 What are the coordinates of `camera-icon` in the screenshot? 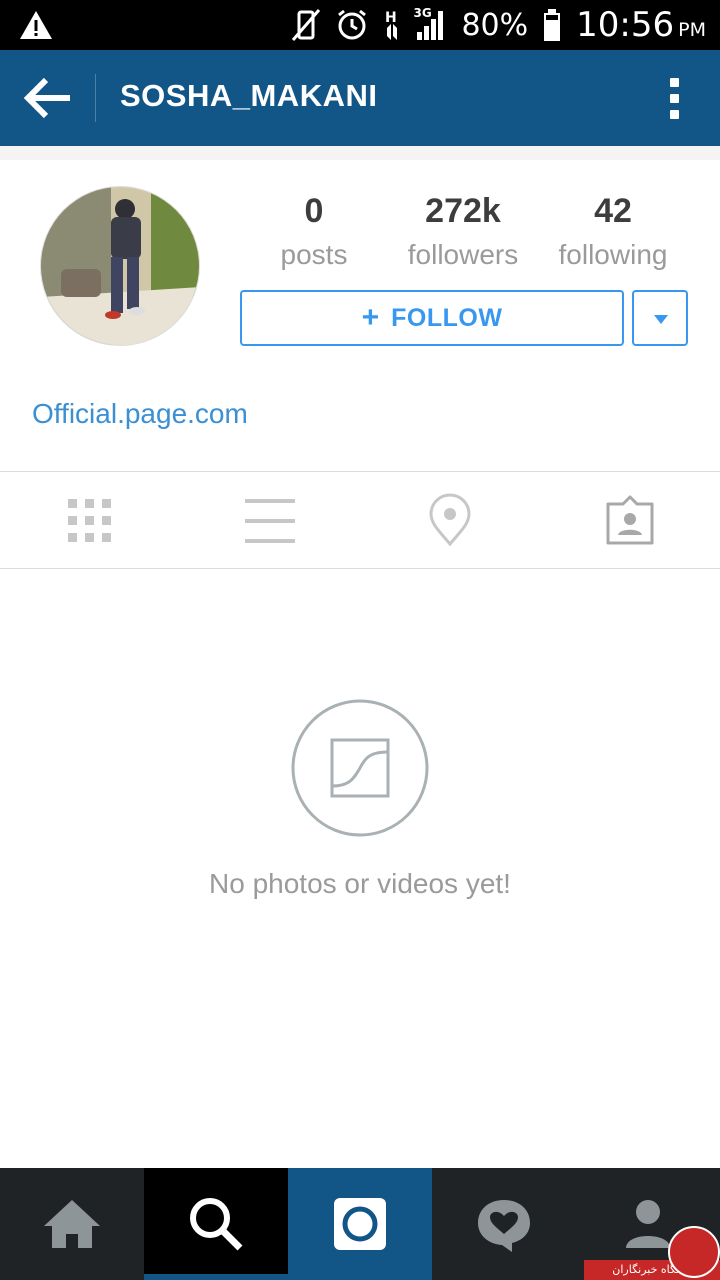 It's located at (360, 1224).